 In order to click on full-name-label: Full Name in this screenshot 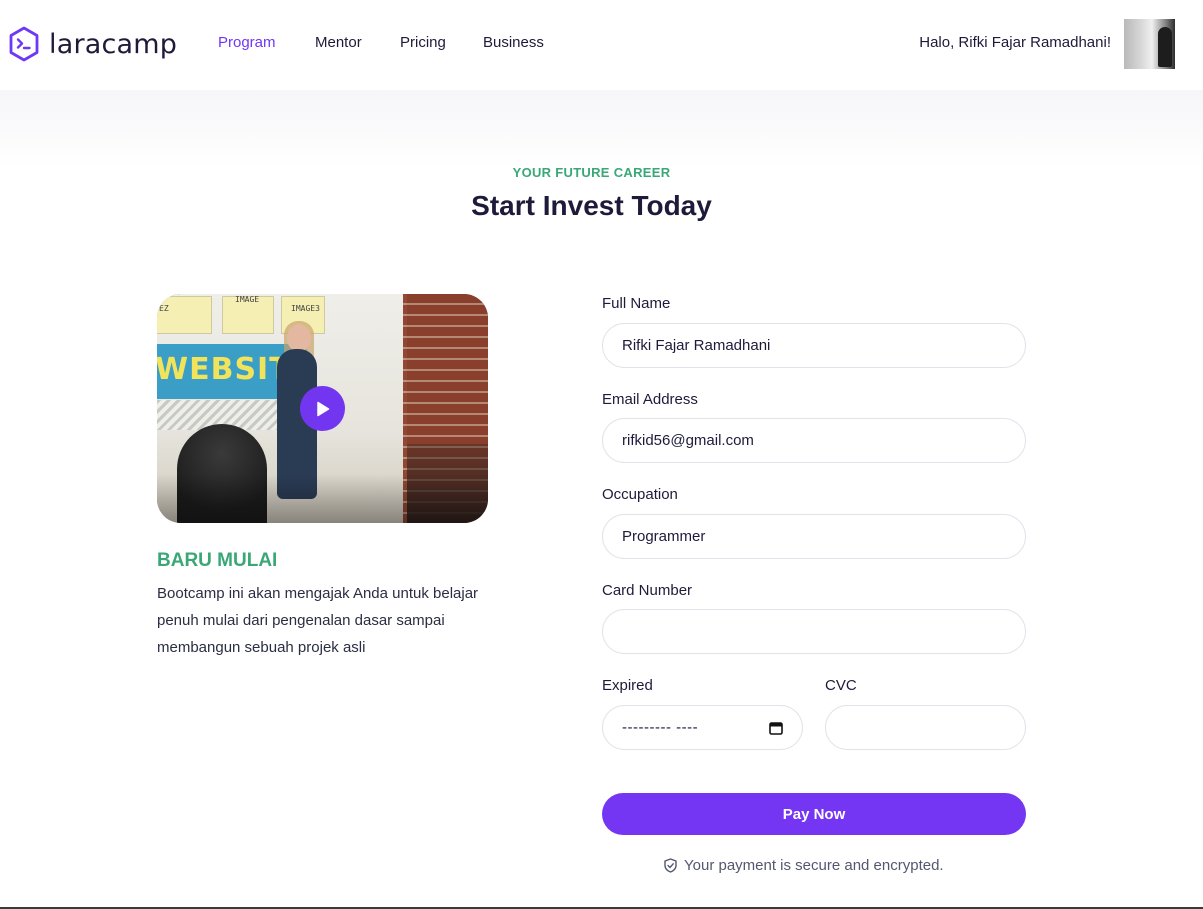, I will do `click(636, 303)`.